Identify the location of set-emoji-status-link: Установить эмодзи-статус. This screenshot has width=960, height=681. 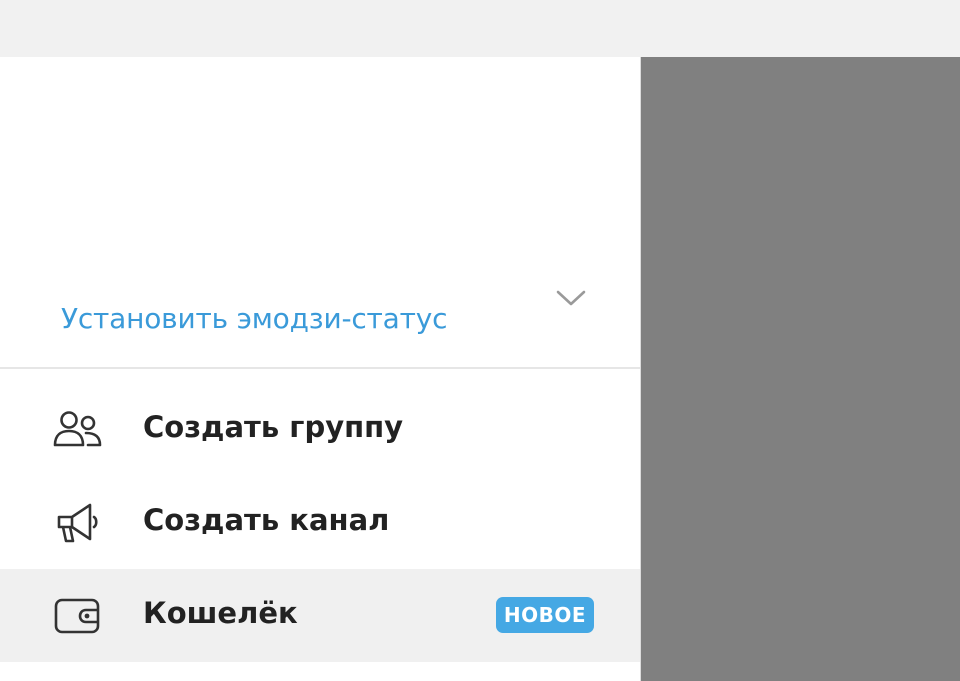
(254, 318).